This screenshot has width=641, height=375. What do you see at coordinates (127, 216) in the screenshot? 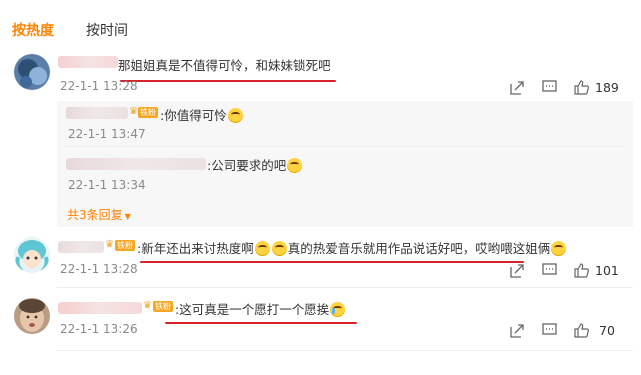
I see `chevron-down-icon: ▼` at bounding box center [127, 216].